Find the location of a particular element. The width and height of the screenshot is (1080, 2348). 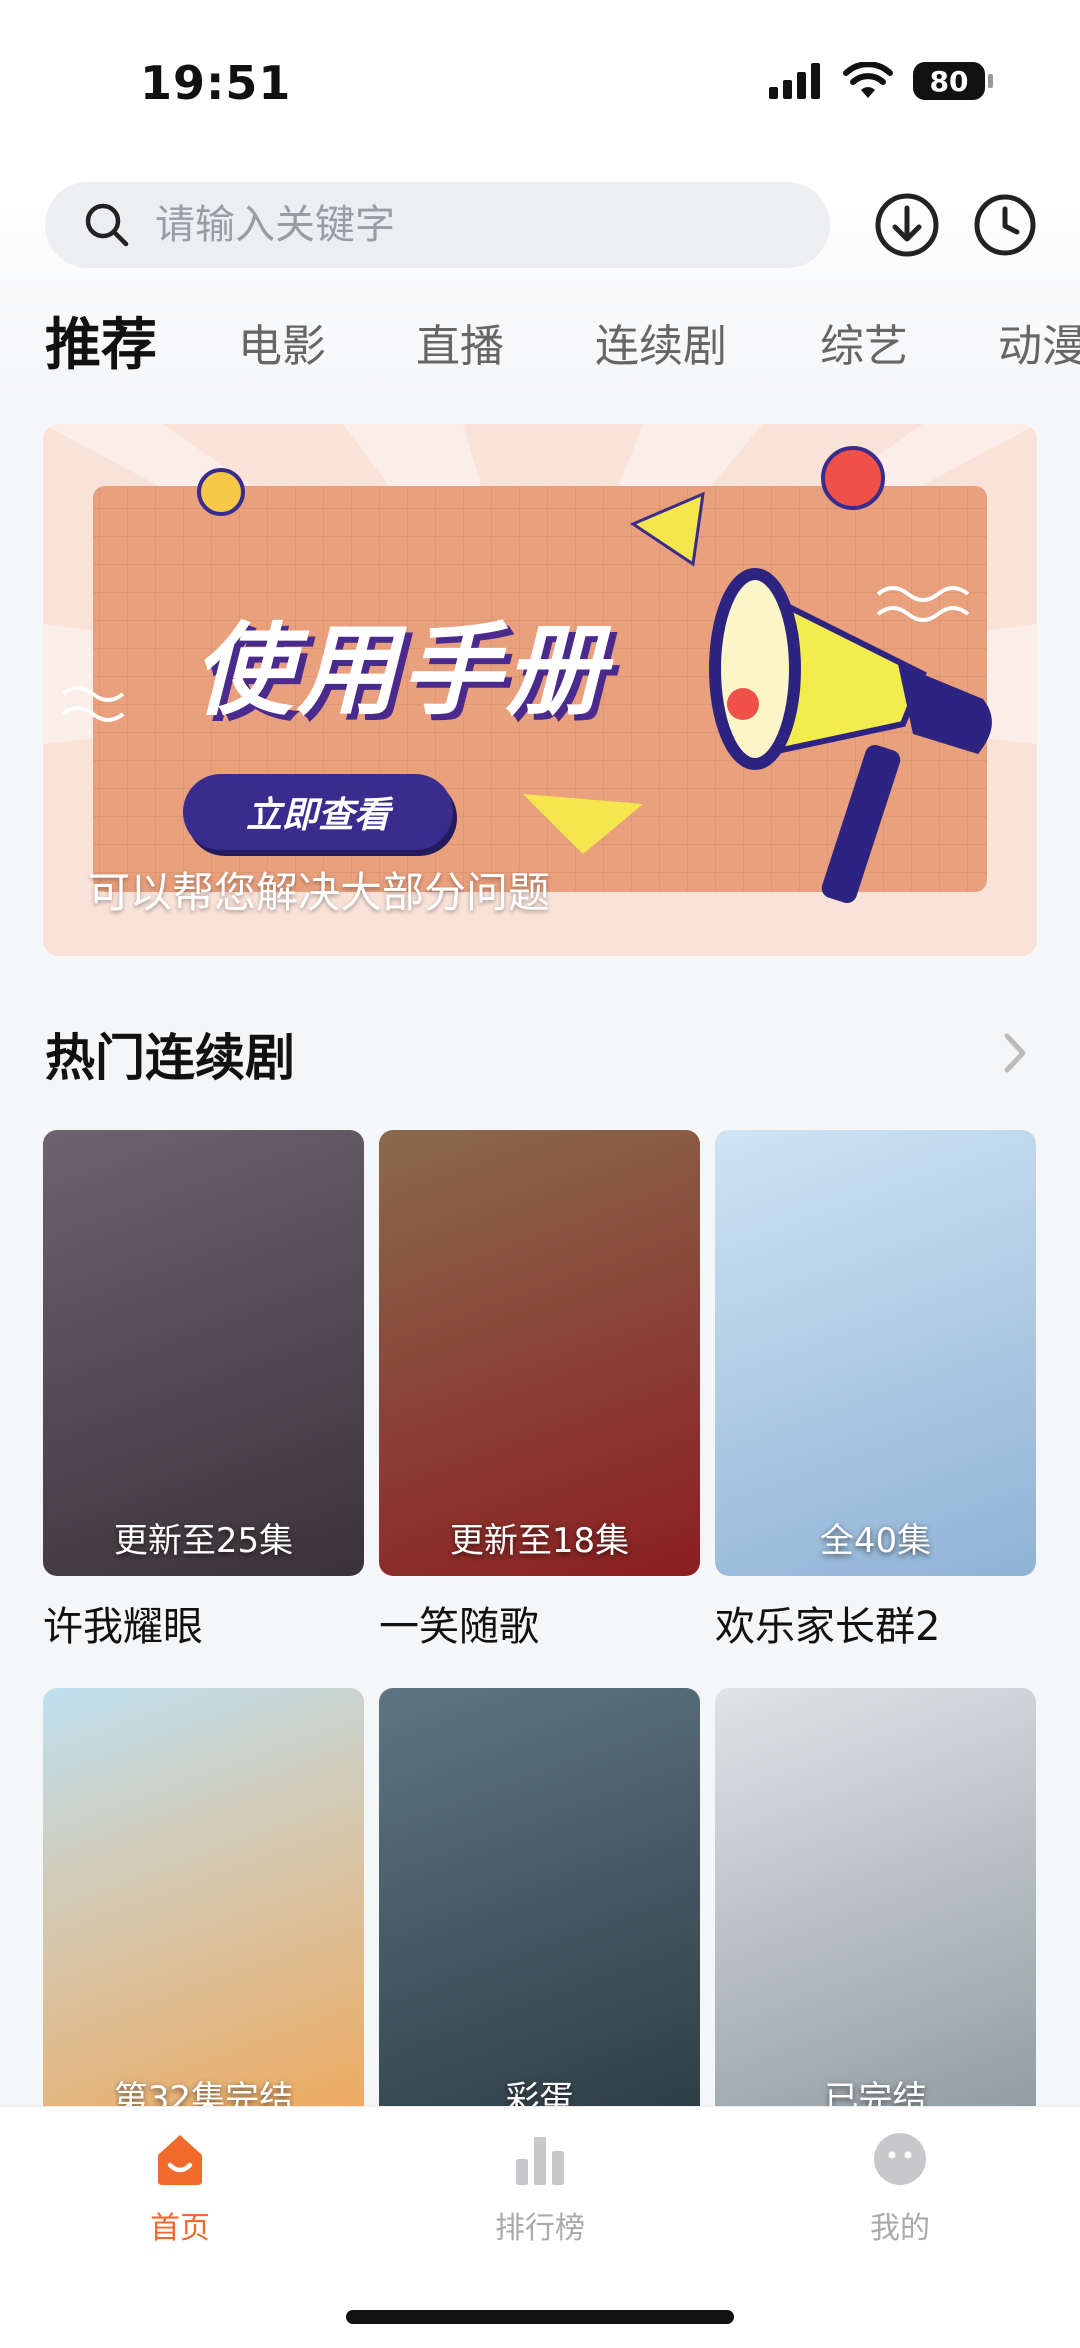

home-indicator is located at coordinates (540, 2317).